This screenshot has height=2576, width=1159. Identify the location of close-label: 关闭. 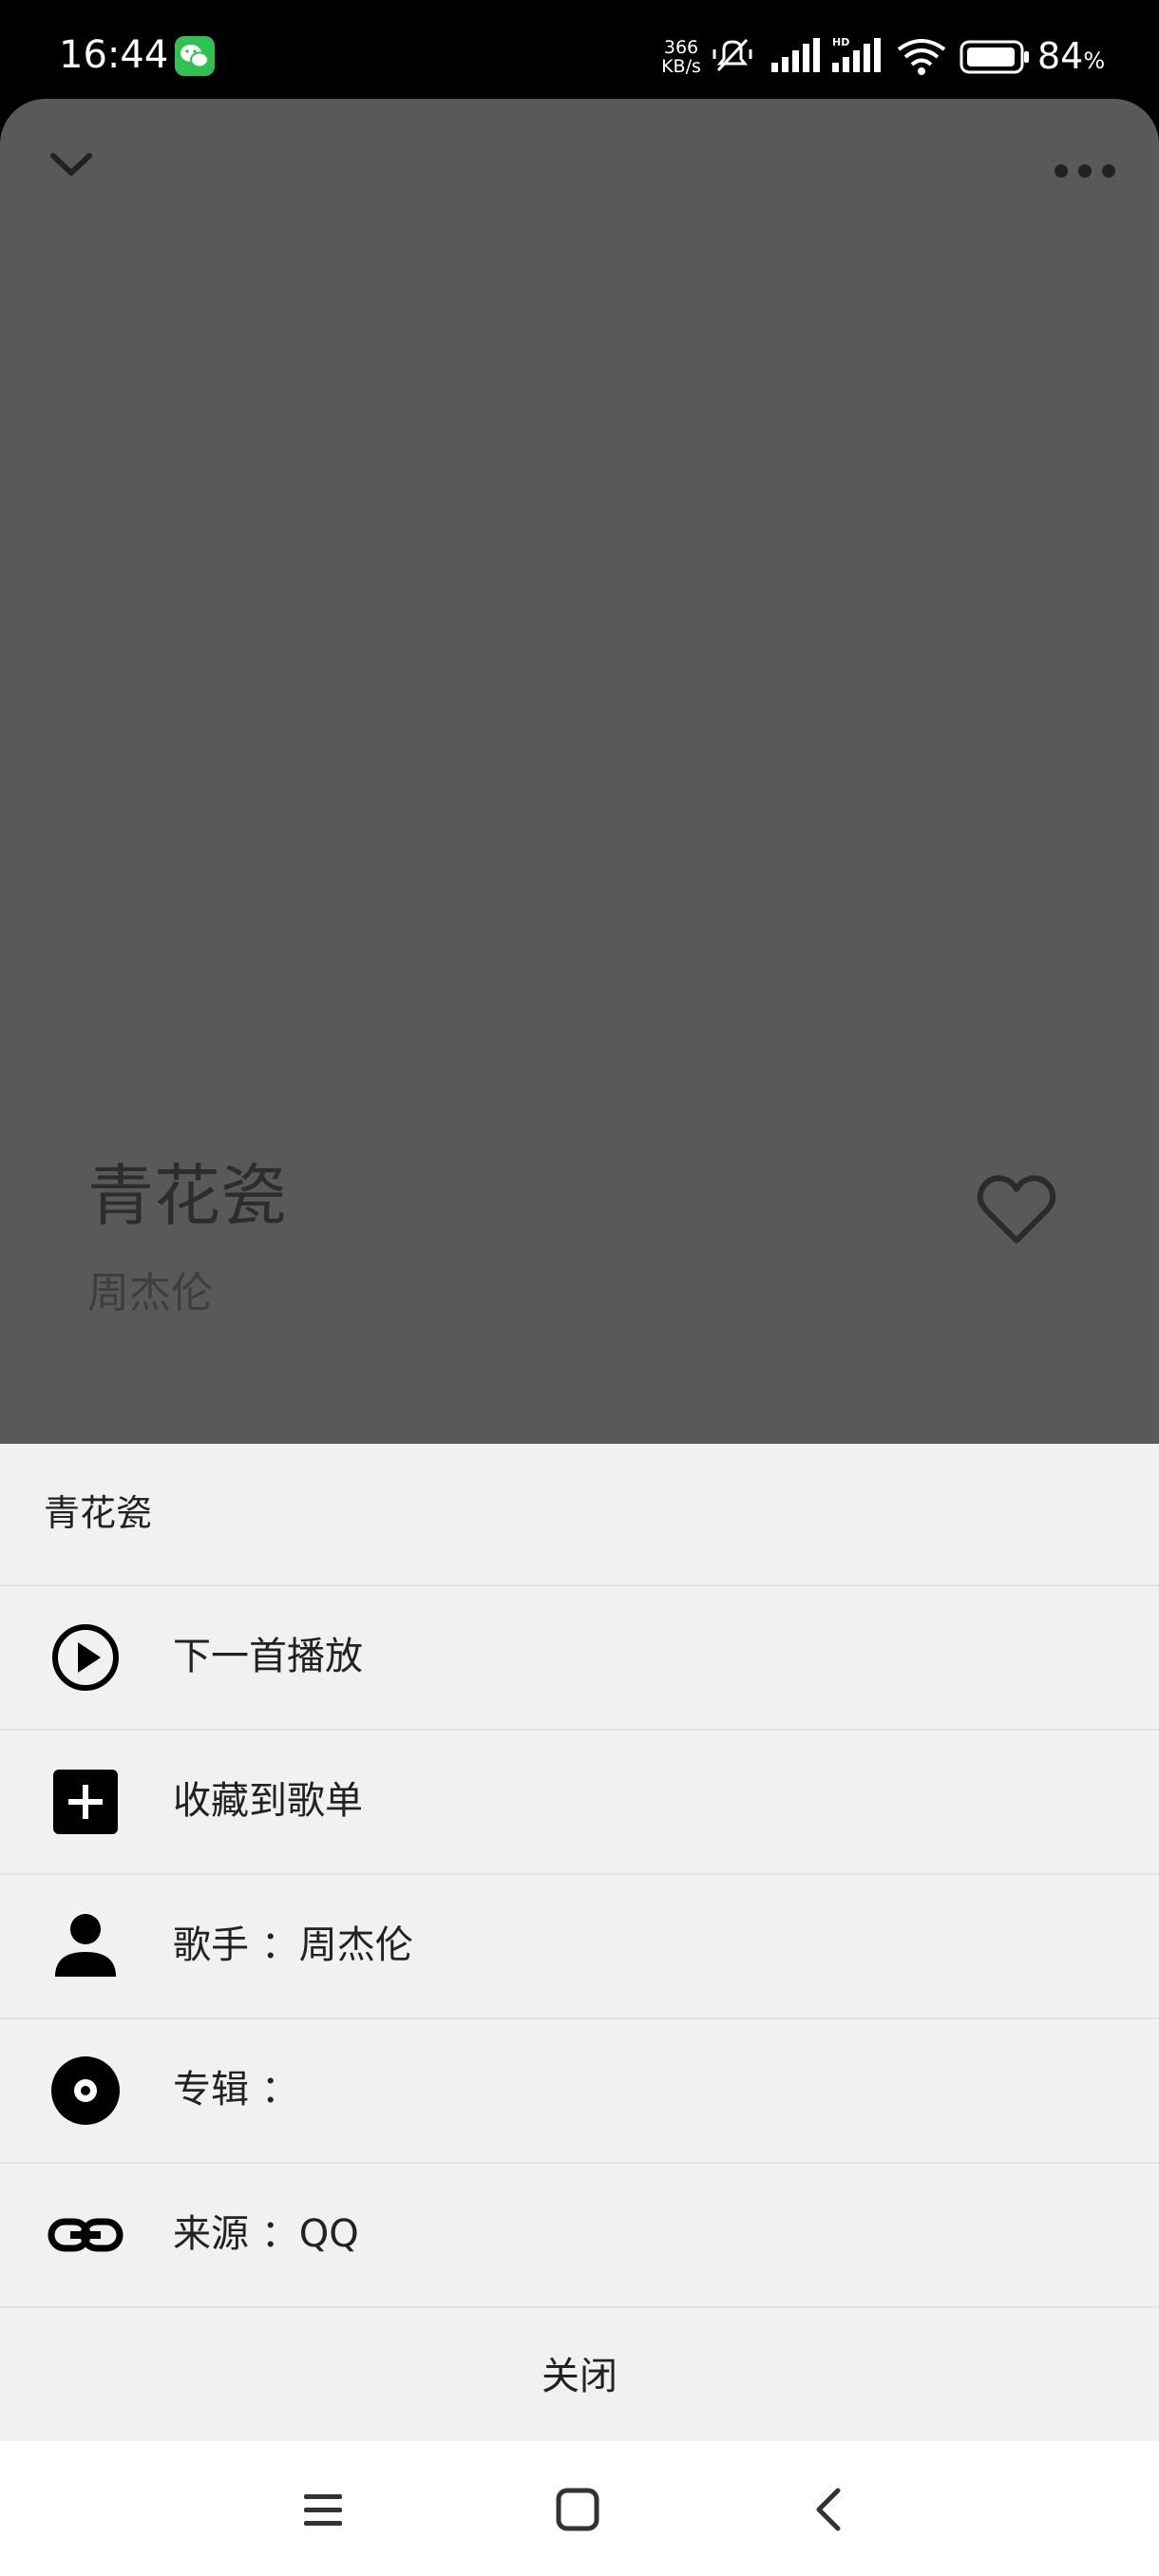
(580, 2376).